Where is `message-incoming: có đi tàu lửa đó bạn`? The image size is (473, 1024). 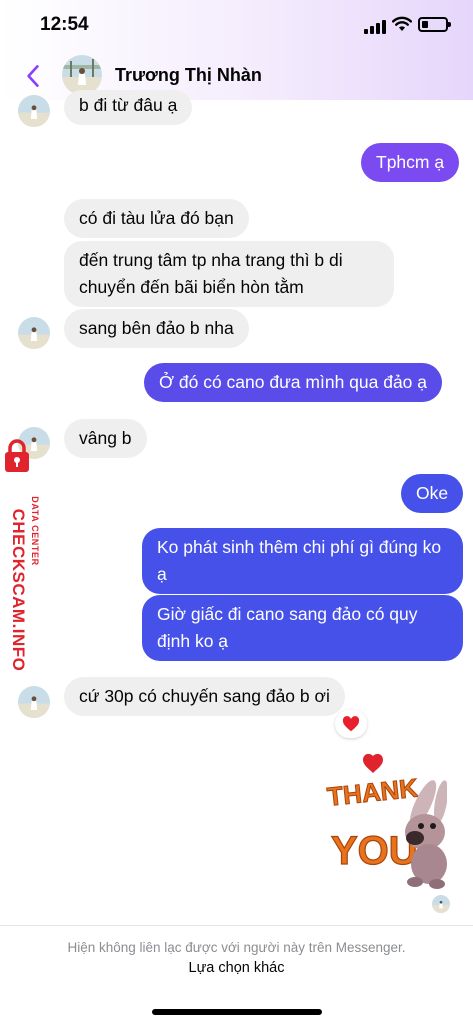 message-incoming: có đi tàu lửa đó bạn is located at coordinates (156, 218).